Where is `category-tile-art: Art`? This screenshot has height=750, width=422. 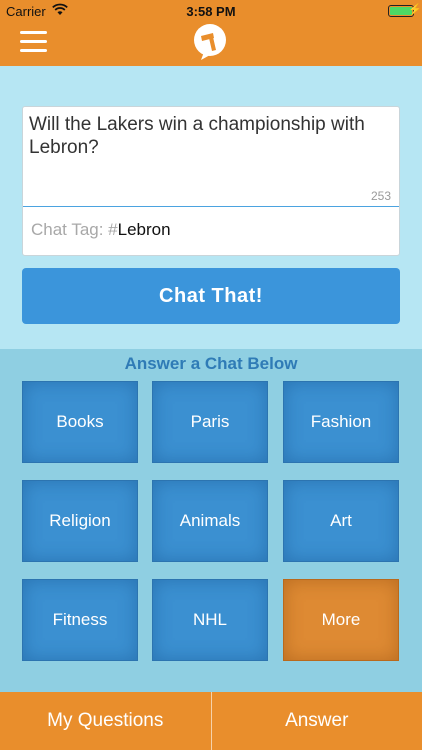
category-tile-art: Art is located at coordinates (341, 521).